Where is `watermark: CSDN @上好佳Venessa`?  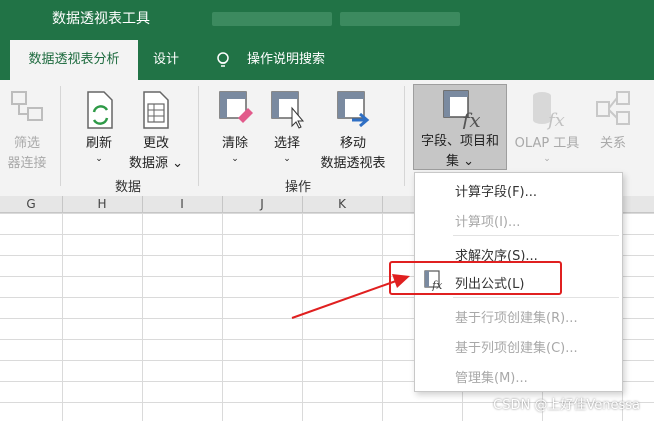 watermark: CSDN @上好佳Venessa is located at coordinates (566, 405).